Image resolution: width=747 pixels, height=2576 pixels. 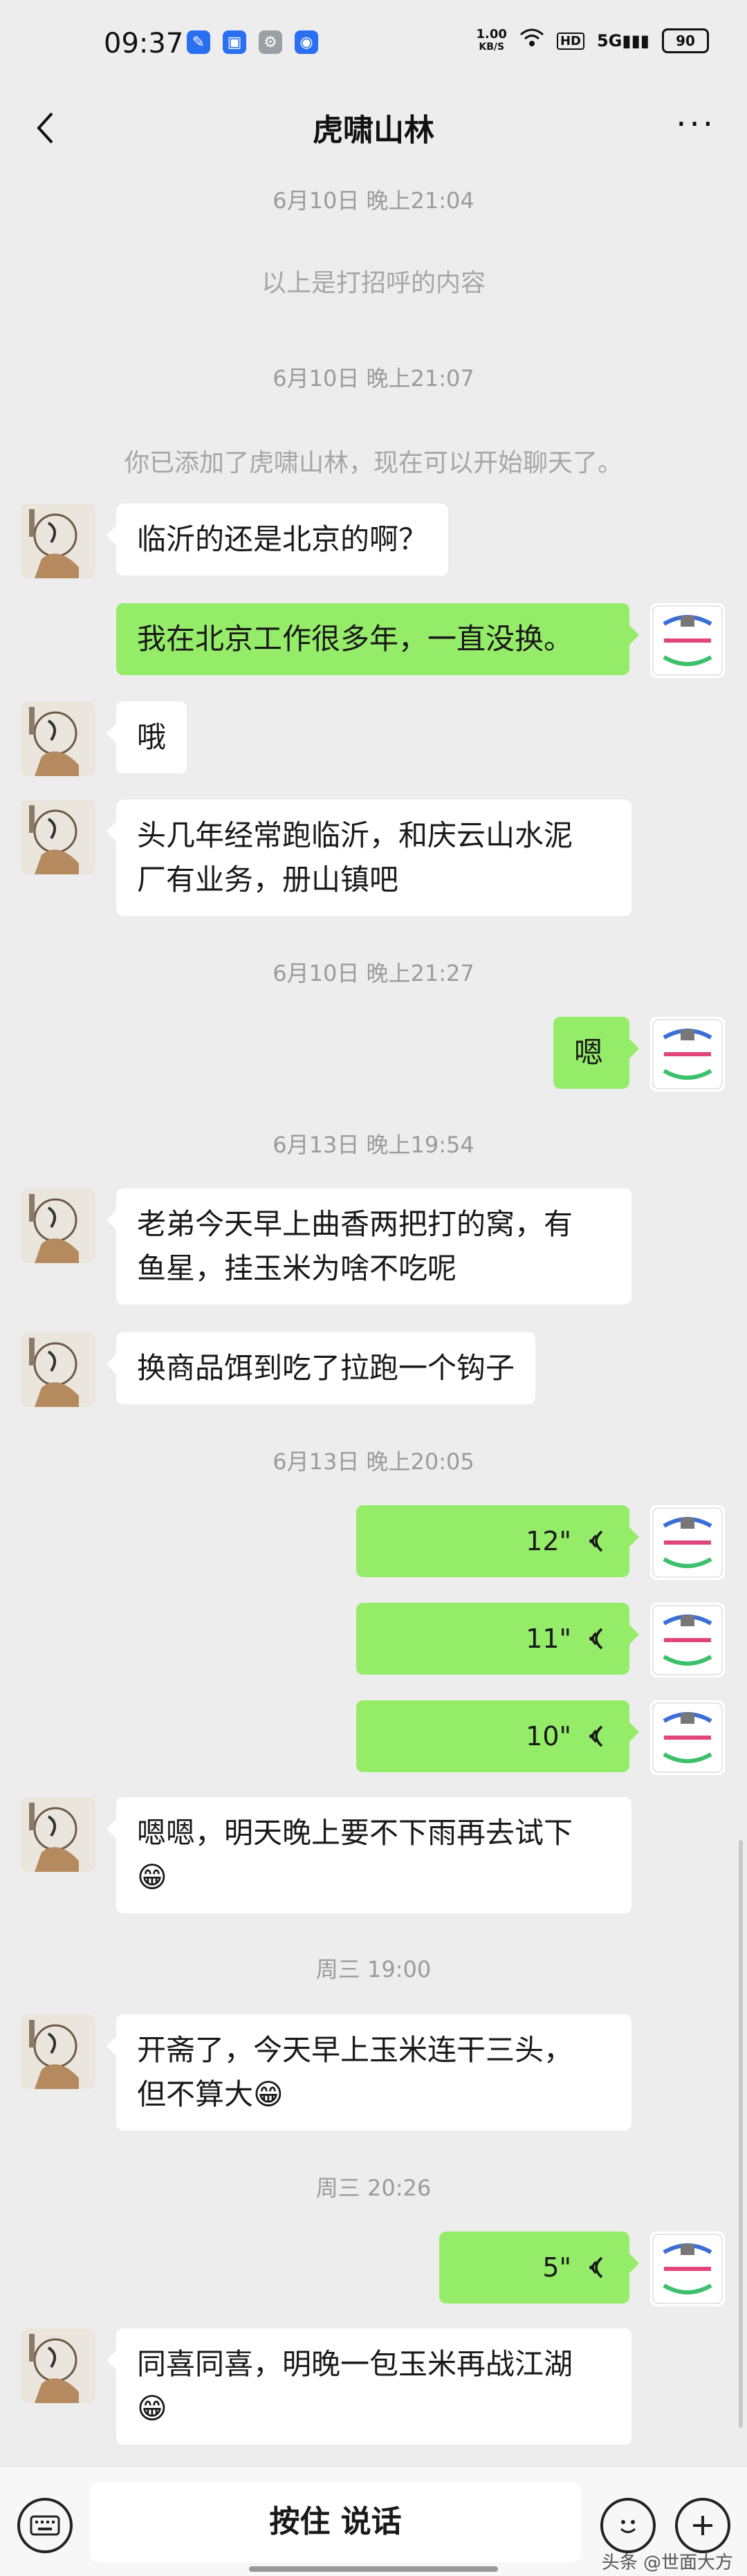 I want to click on status-notification-icons: ✎ ▣ ⚙ ◉, so click(x=252, y=42).